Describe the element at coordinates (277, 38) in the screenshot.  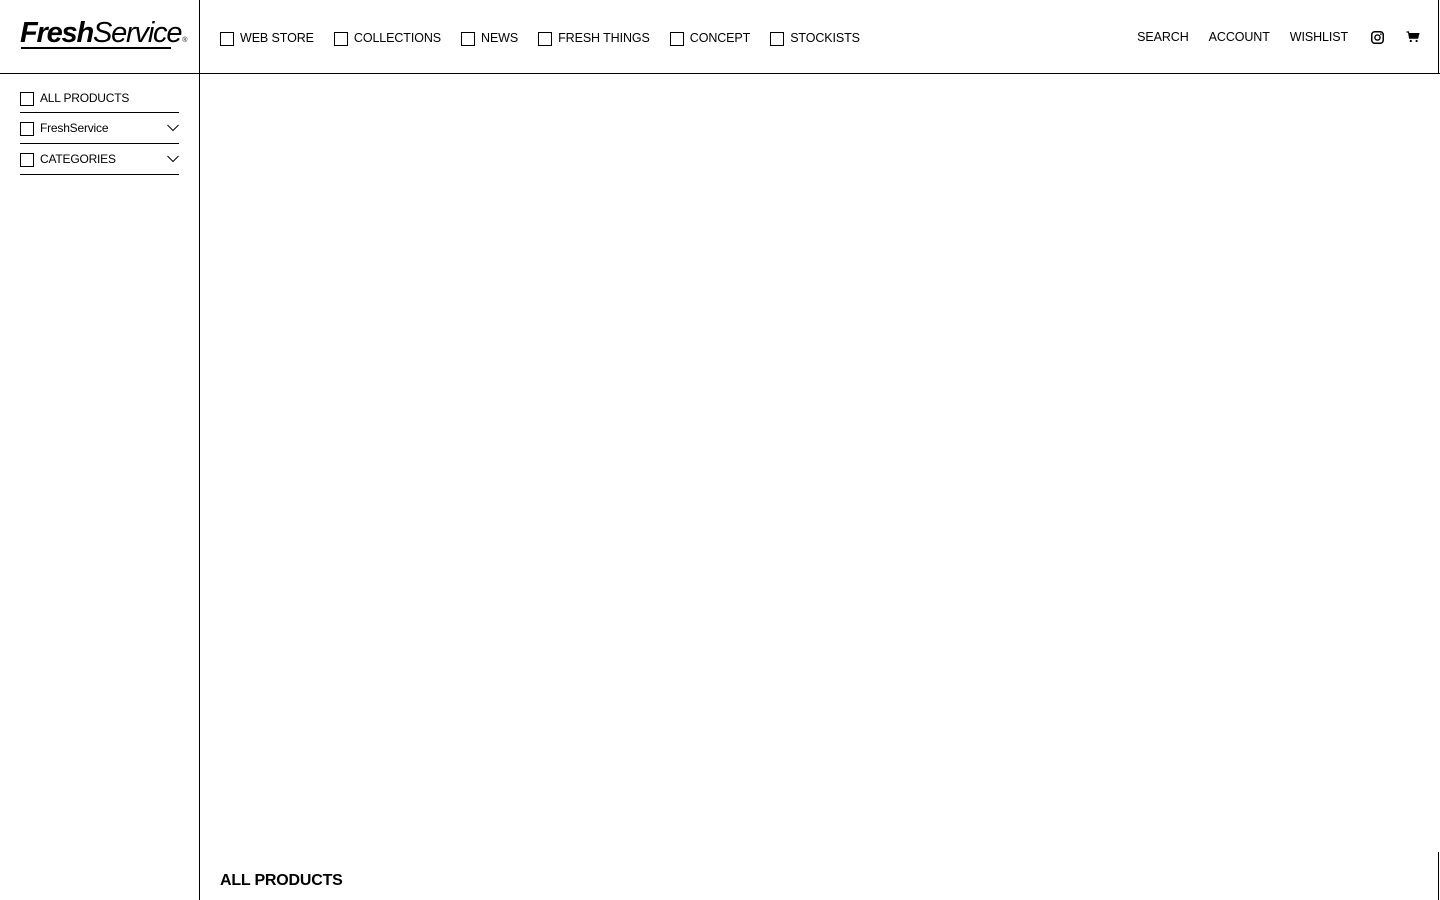
I see `nav-label: WEB STORE` at that location.